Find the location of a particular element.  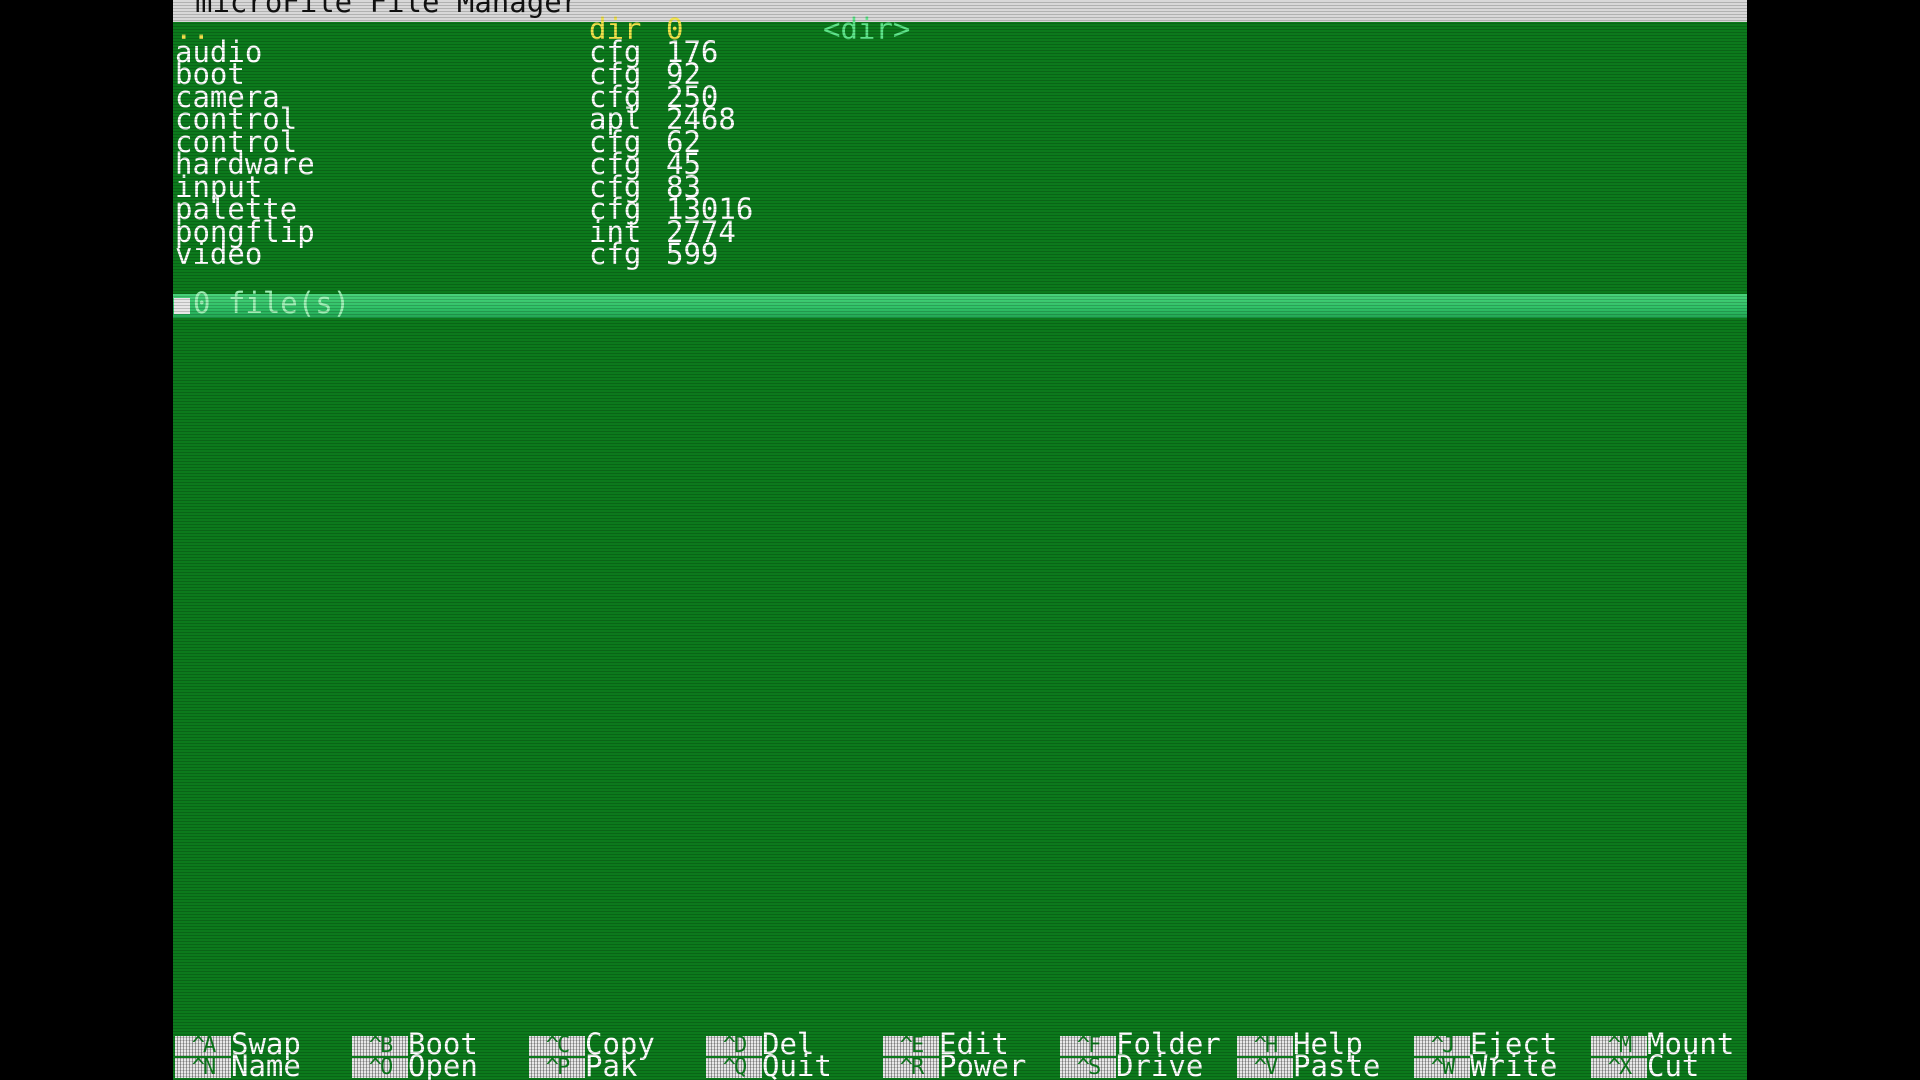

file-count-status: 0 file(s) is located at coordinates (272, 303).